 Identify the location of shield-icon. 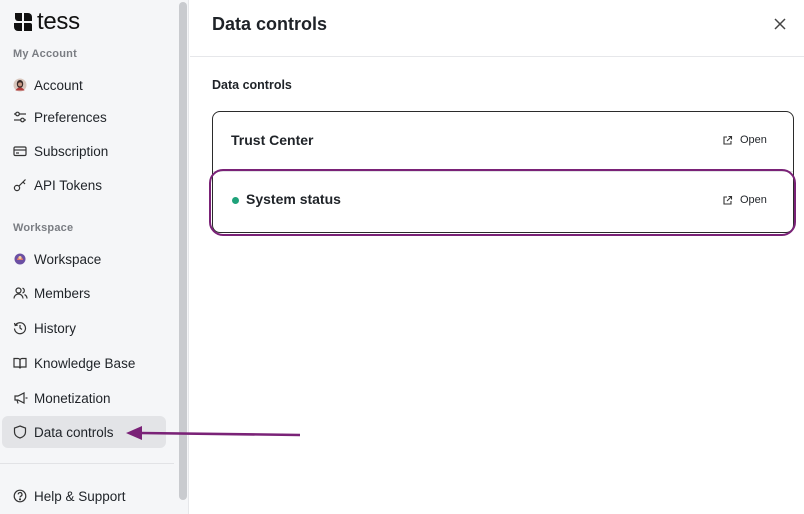
(20, 432).